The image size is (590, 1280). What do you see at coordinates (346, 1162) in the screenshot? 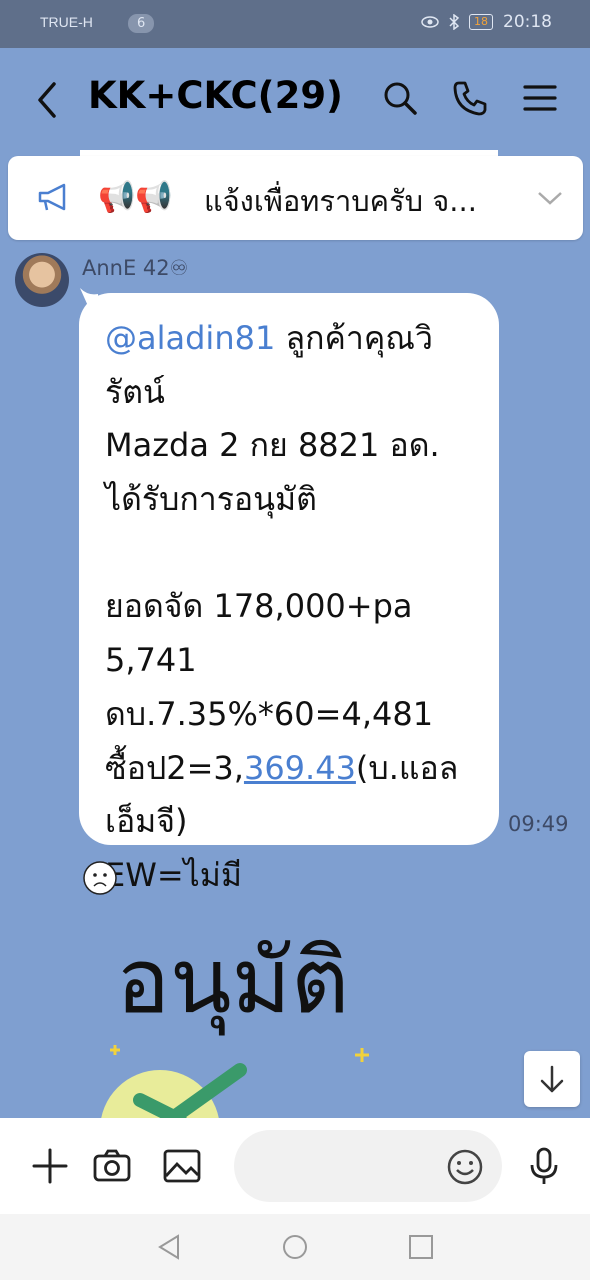
I see `message-field` at bounding box center [346, 1162].